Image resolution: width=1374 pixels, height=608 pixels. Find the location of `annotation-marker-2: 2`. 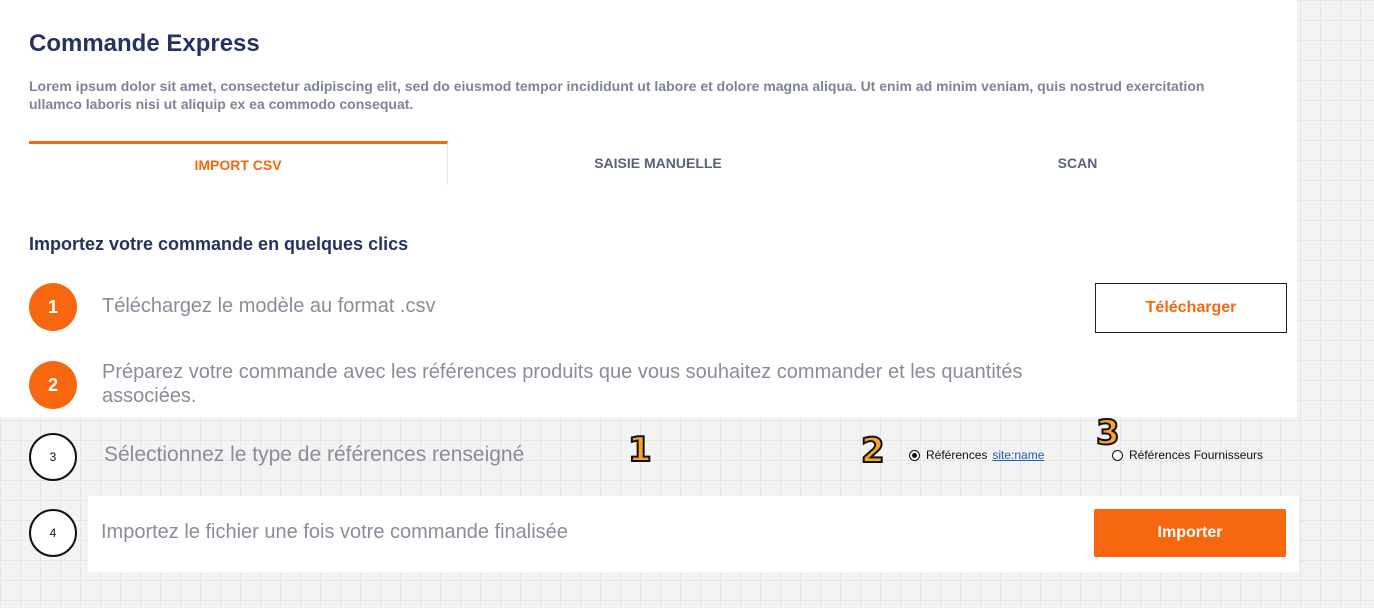

annotation-marker-2: 2 is located at coordinates (873, 451).